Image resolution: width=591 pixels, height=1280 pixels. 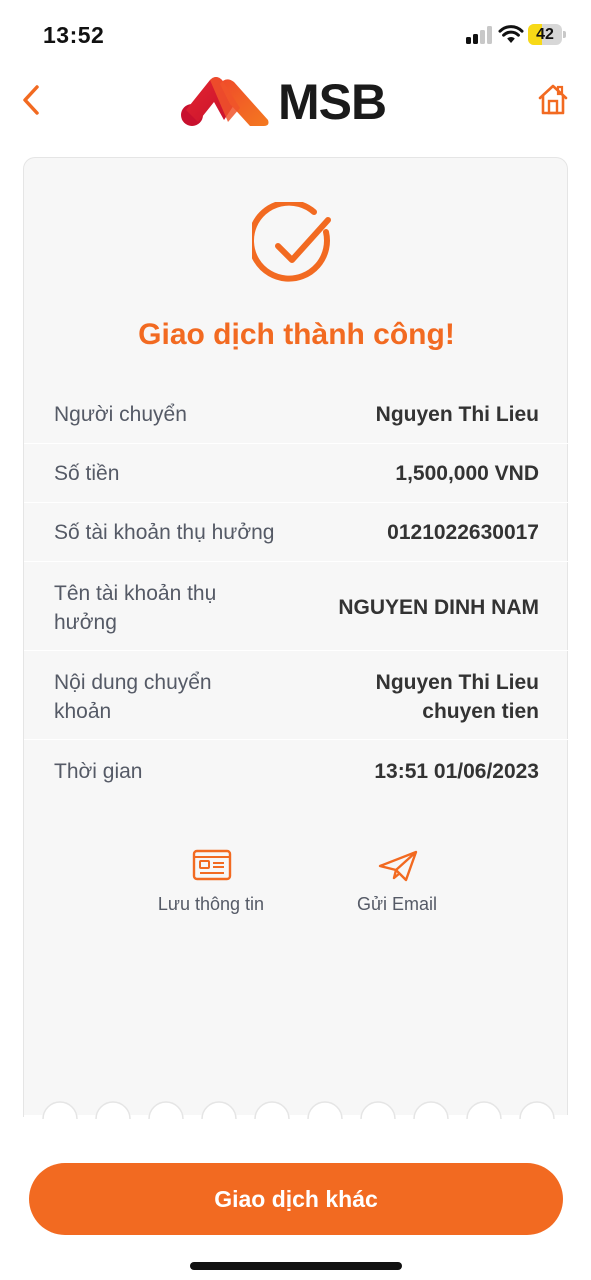 I want to click on receipt-actions: Lưu thông tin Gửi Email, so click(x=296, y=891).